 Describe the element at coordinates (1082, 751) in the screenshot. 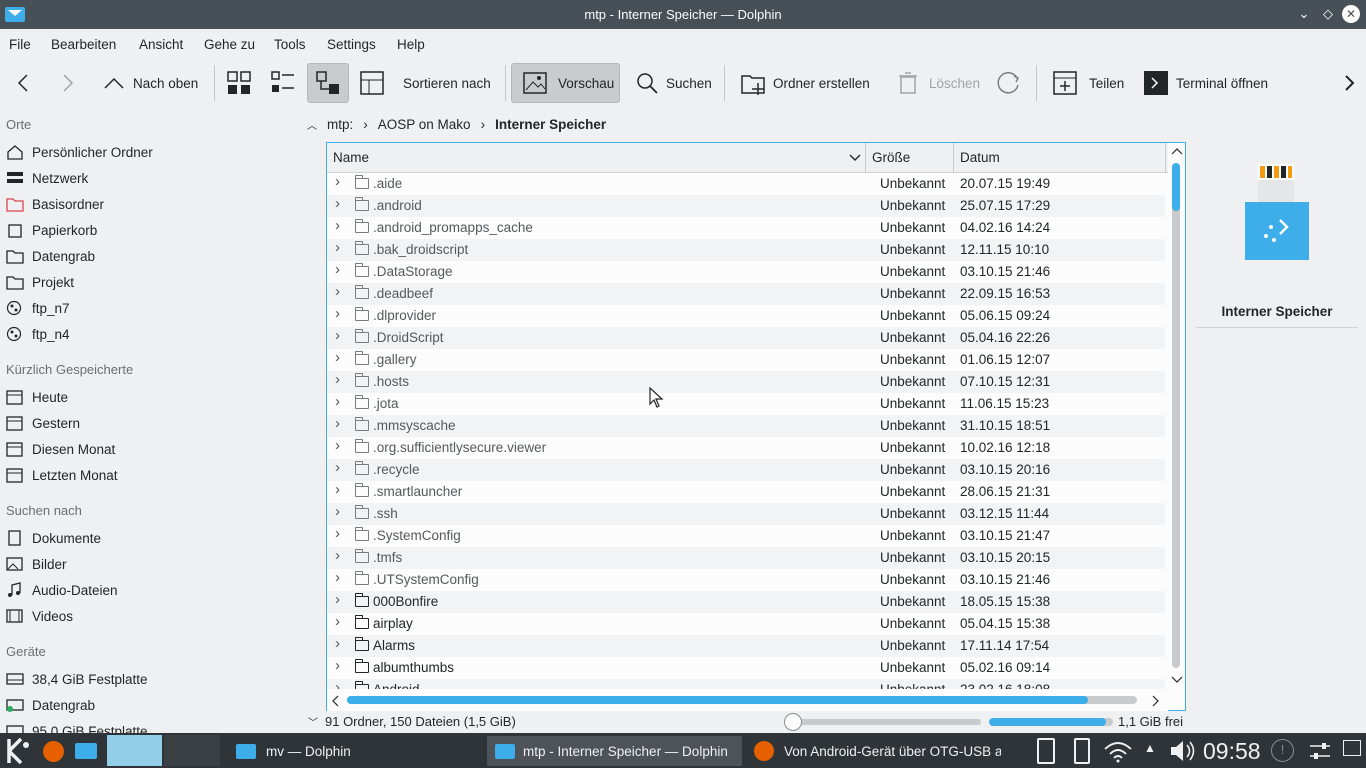

I see `kdeconnect-icon` at that location.